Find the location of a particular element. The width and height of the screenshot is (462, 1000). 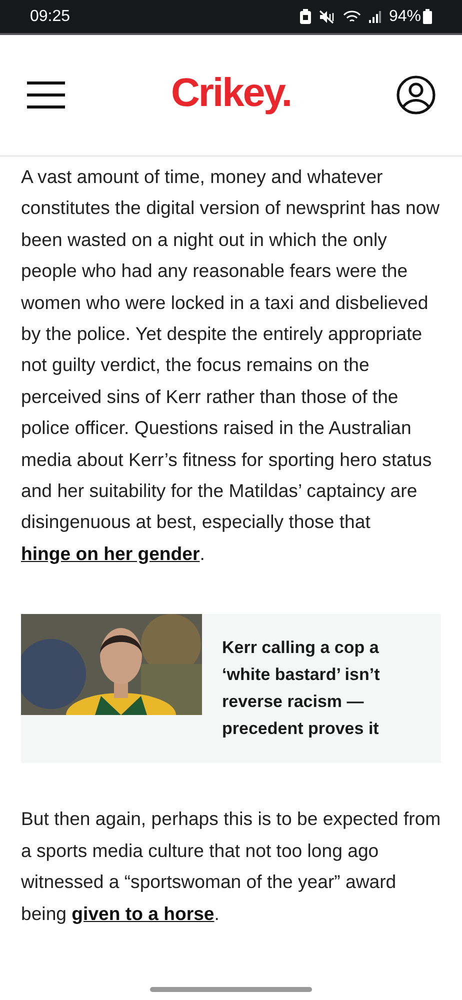

article-link: hinge on her gender is located at coordinates (110, 553).